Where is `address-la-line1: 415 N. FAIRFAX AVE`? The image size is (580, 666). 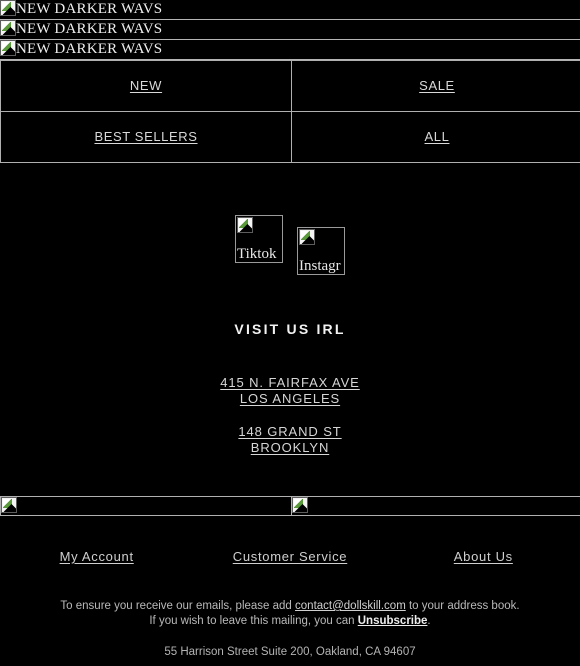 address-la-line1: 415 N. FAIRFAX AVE is located at coordinates (290, 383).